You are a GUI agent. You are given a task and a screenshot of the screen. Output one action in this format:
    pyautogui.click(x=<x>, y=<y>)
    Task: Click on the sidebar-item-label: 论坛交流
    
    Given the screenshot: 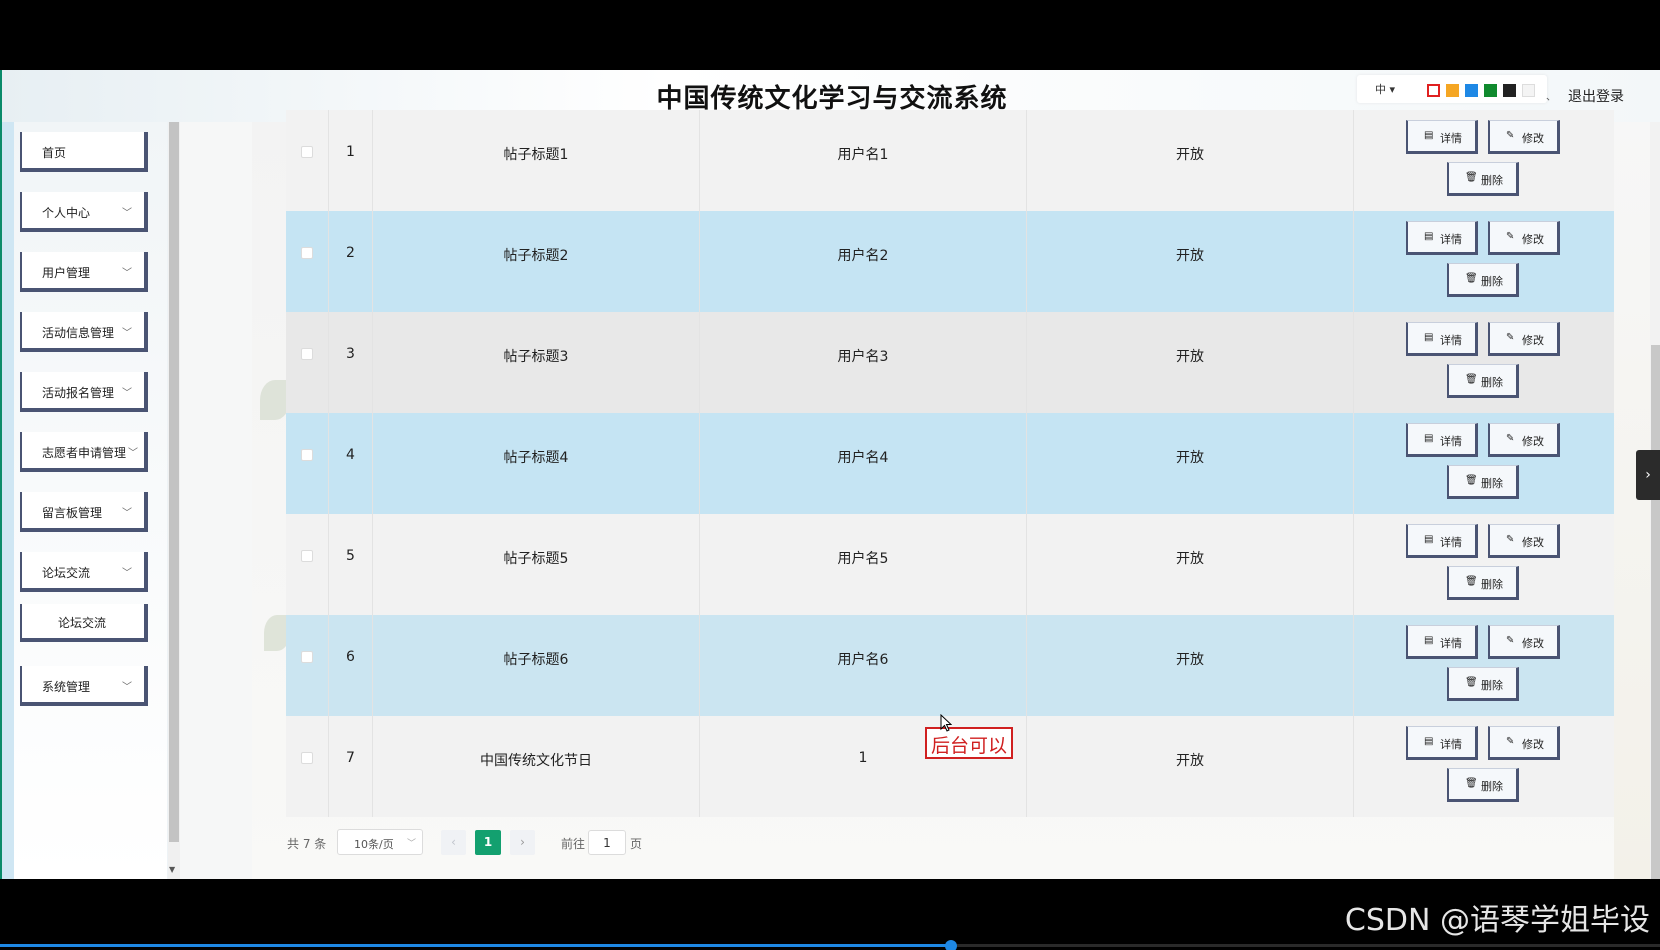 What is the action you would take?
    pyautogui.click(x=66, y=573)
    